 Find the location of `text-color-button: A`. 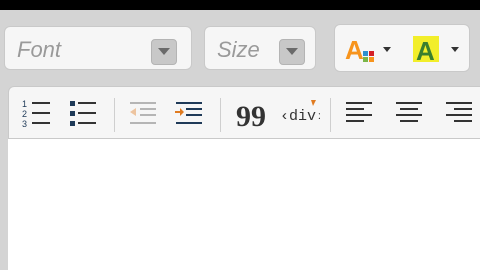

text-color-button: A is located at coordinates (369, 49).